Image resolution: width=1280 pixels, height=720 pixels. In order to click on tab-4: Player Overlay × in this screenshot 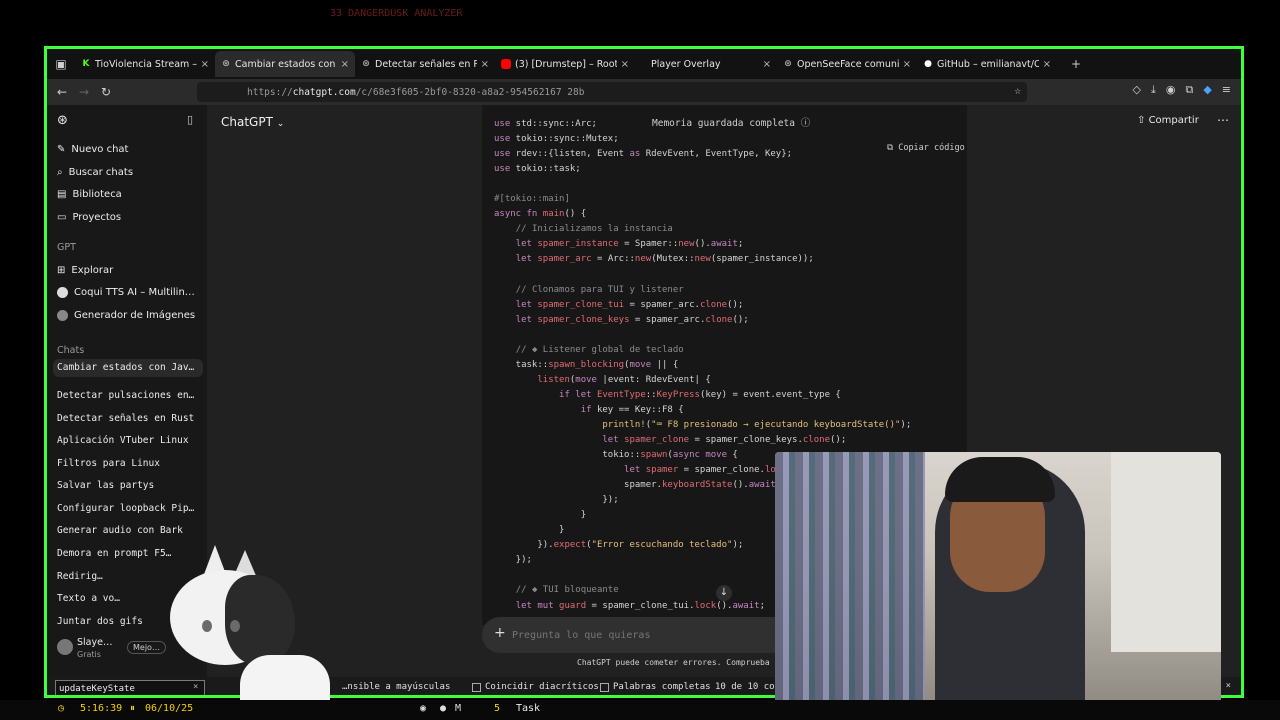, I will do `click(706, 64)`.